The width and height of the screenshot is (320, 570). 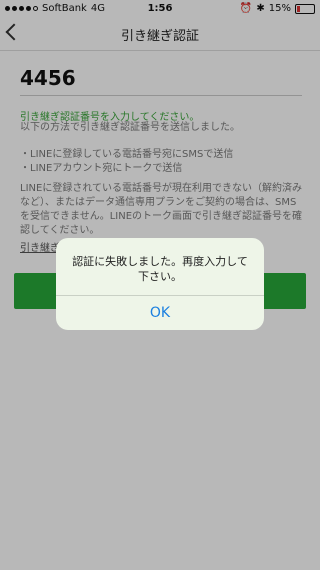 I want to click on ok-button: OK, so click(x=160, y=313).